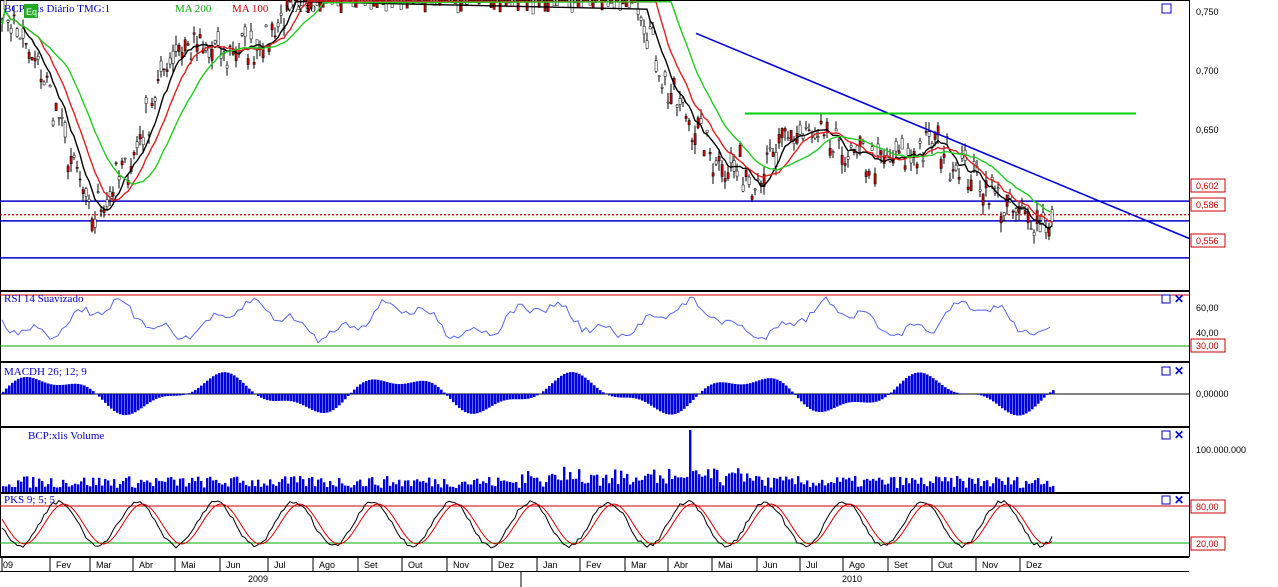  Describe the element at coordinates (1207, 12) in the screenshot. I see `price-tick: 0,750` at that location.